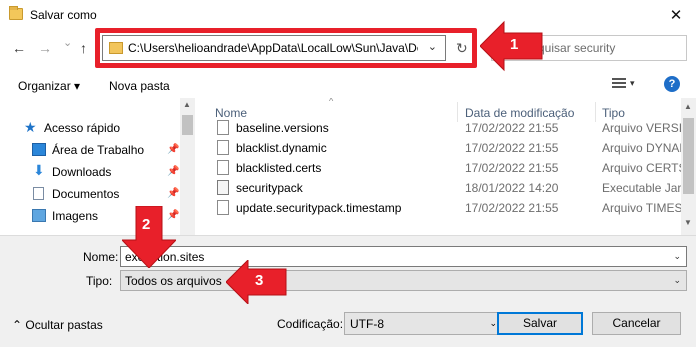  Describe the element at coordinates (39, 170) in the screenshot. I see `download-icon: ⬇` at that location.